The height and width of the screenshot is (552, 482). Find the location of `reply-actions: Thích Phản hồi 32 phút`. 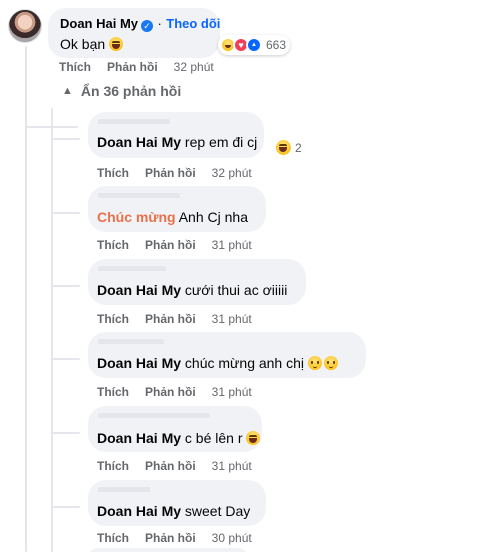

reply-actions: Thích Phản hồi 32 phút is located at coordinates (174, 173).